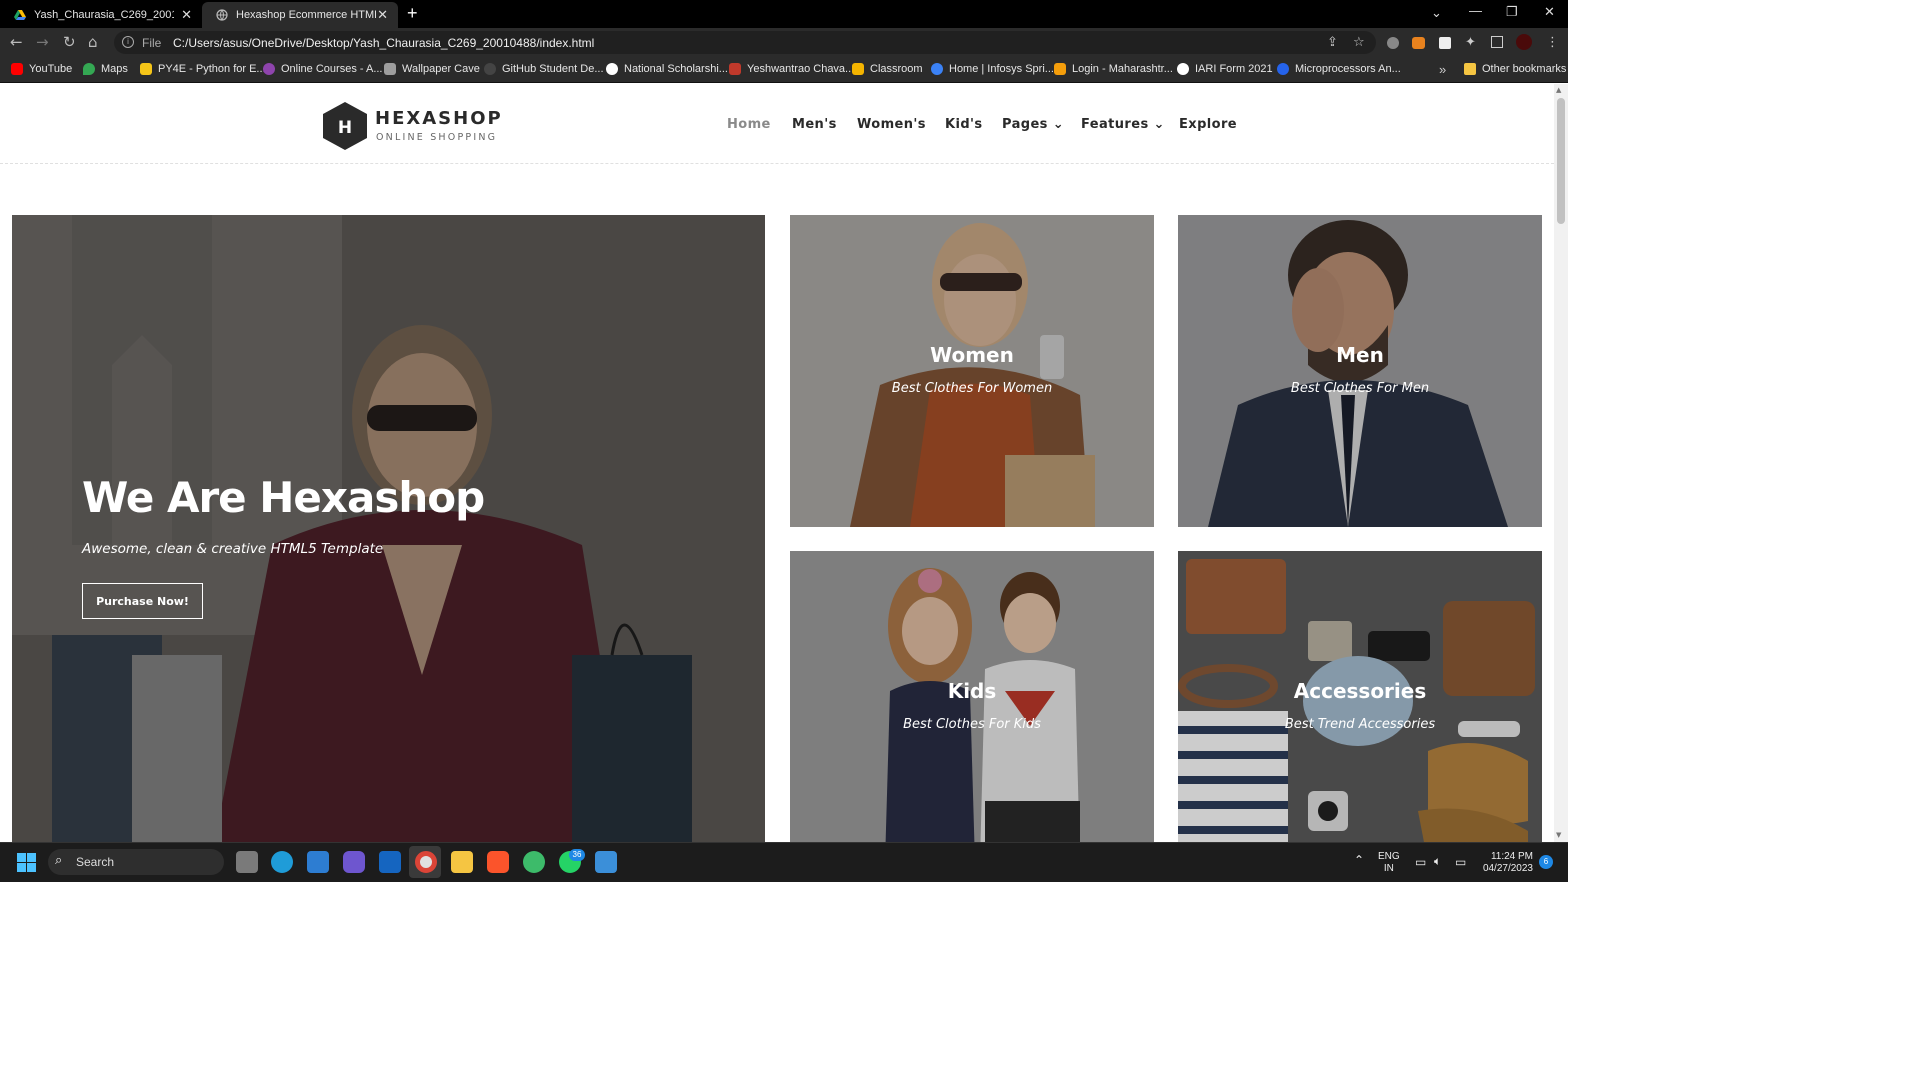 Image resolution: width=1920 pixels, height=1080 pixels. I want to click on home-icon: ⌂, so click(93, 42).